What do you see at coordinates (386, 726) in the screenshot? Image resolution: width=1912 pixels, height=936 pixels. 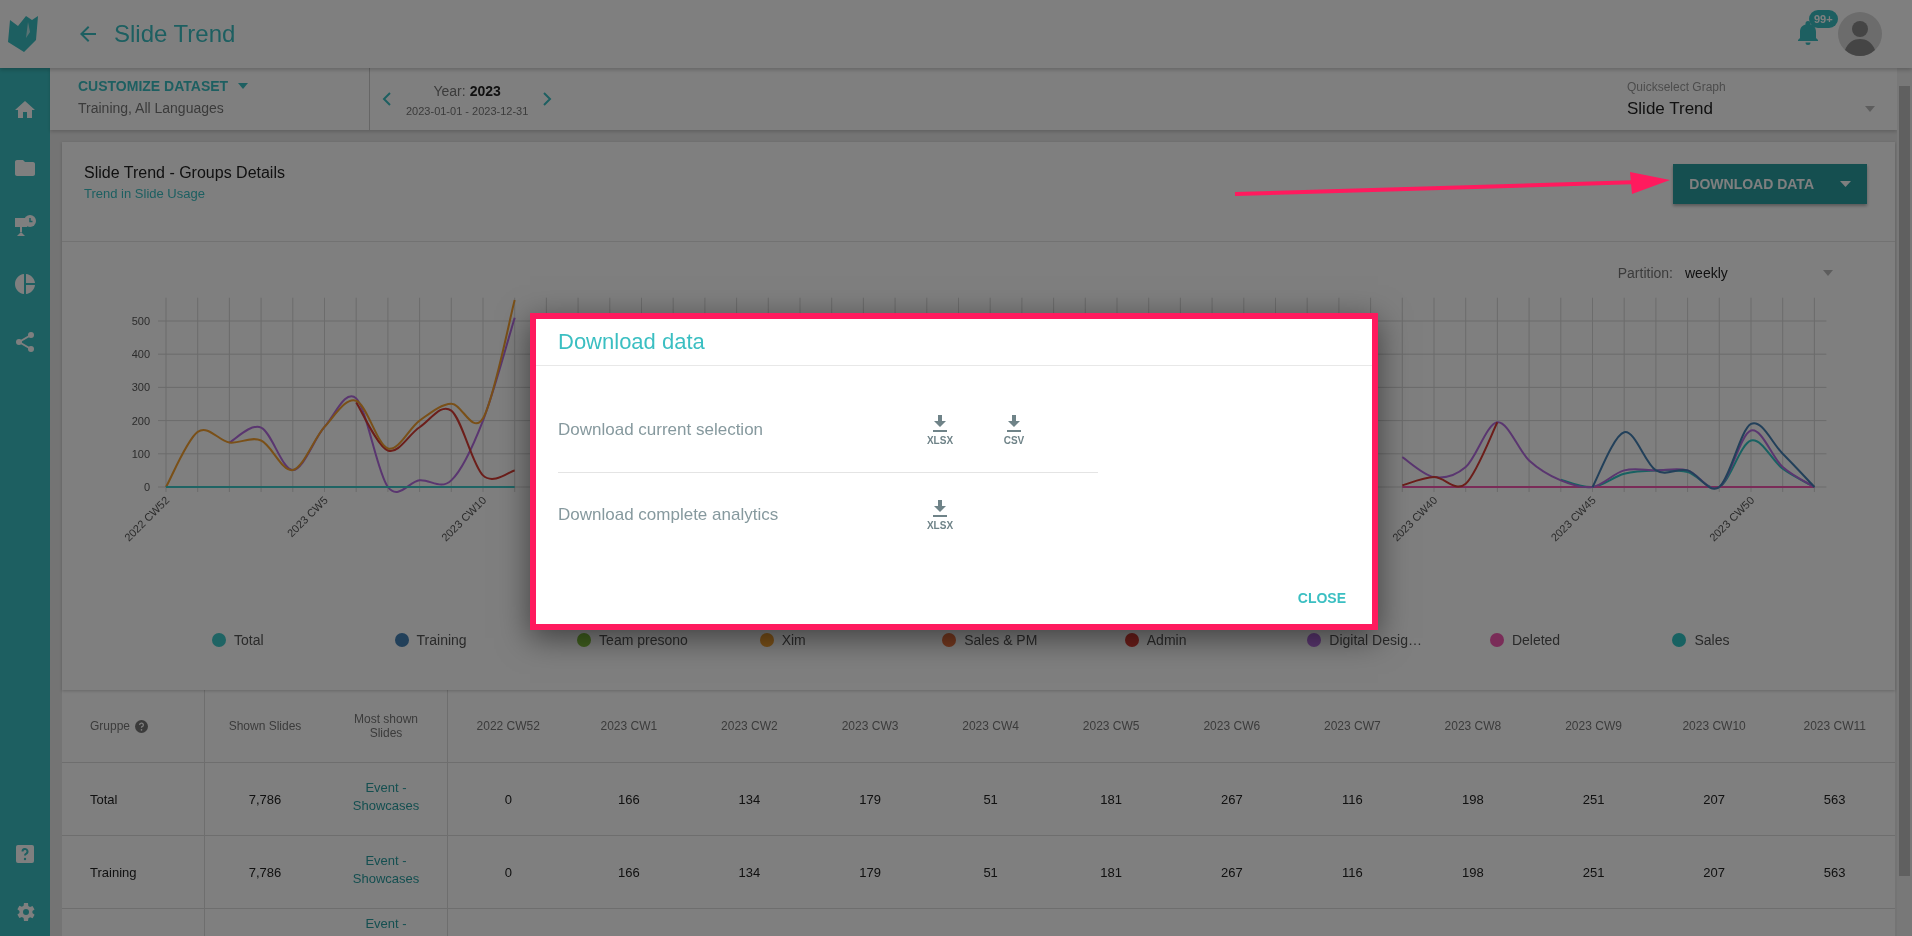 I see `column-header: Most shown Slides` at bounding box center [386, 726].